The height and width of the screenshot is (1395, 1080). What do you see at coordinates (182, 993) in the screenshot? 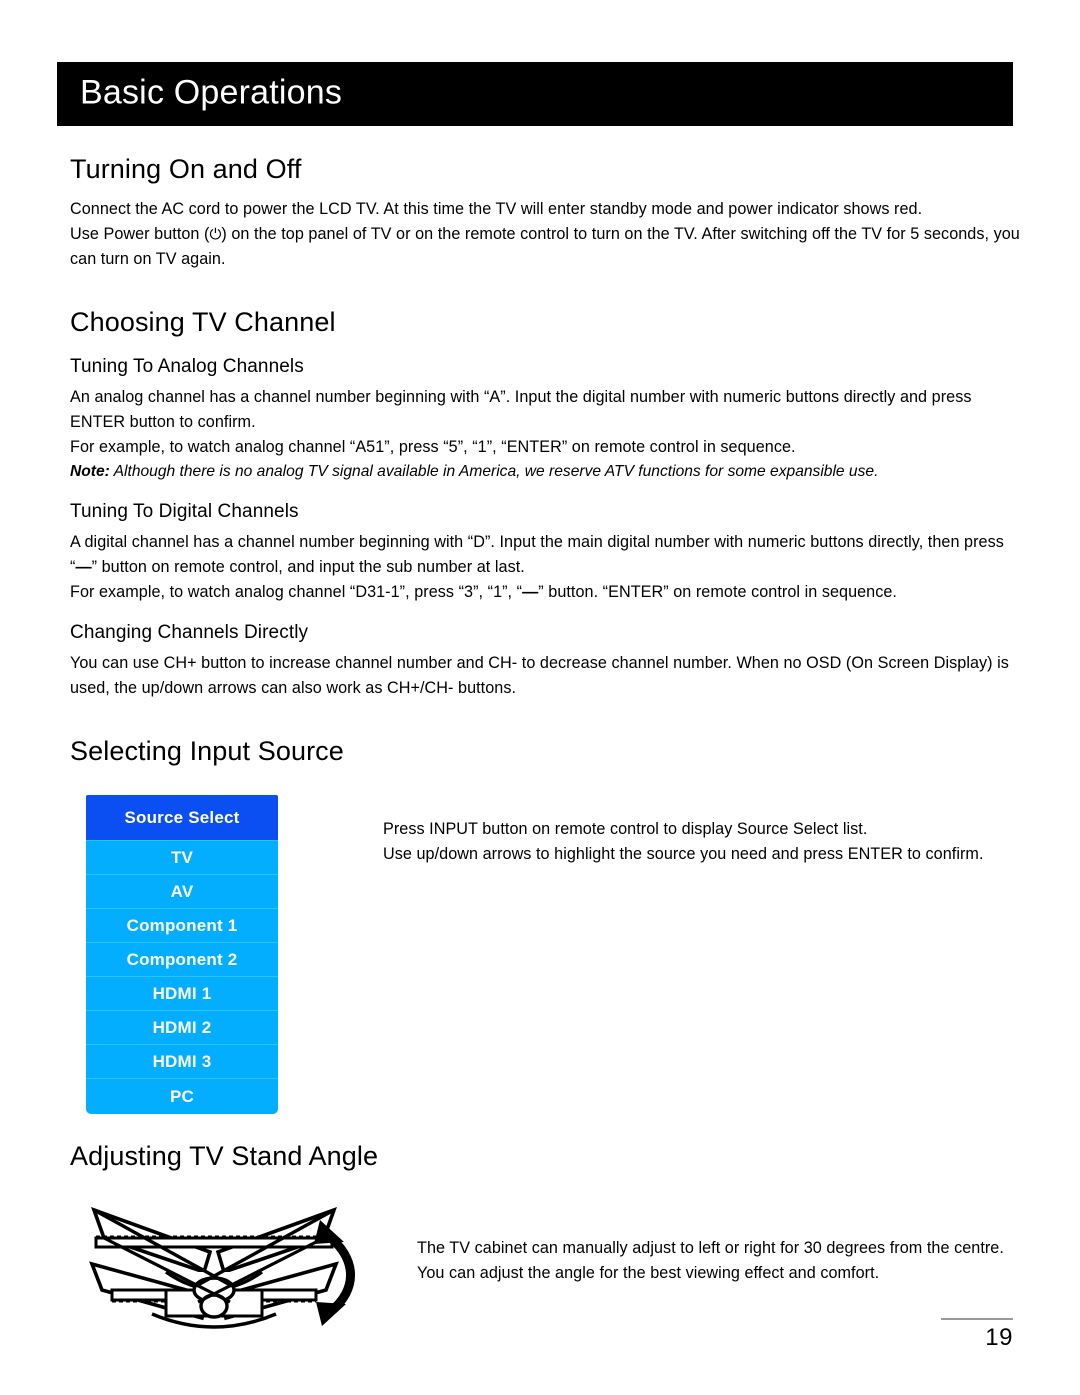
I see `source-menu-item-hdmi-1: HDMI 1` at bounding box center [182, 993].